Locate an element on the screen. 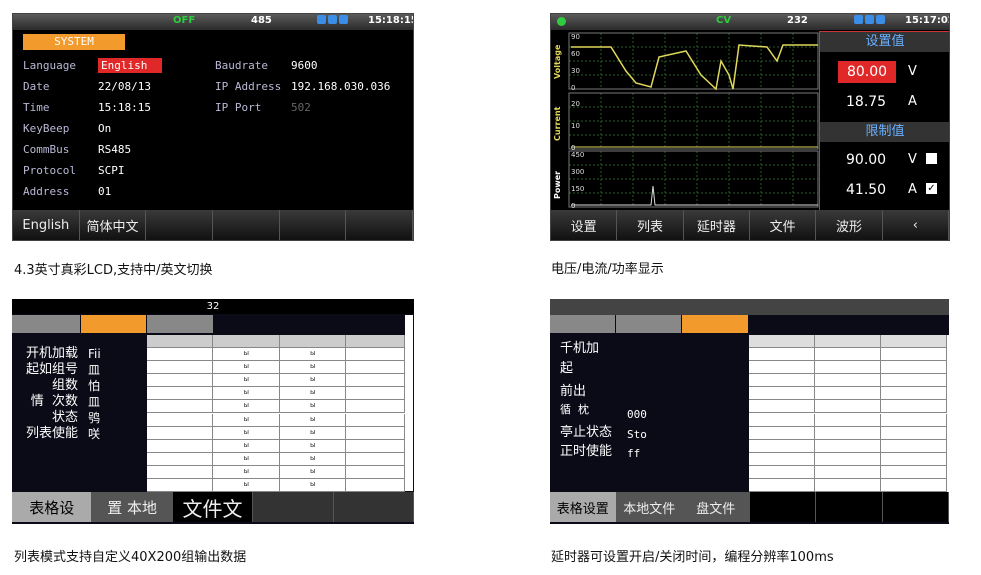 The image size is (981, 575). setting-value: SCPI is located at coordinates (111, 170).